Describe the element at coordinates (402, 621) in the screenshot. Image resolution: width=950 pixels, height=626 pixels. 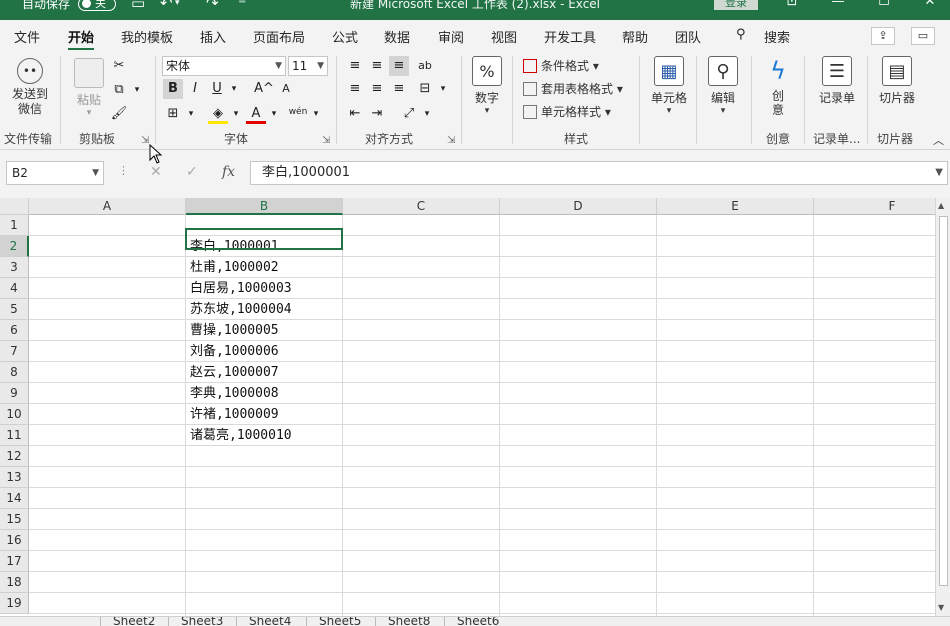
I see `sheet-tab-sheet8: Sheet8` at that location.